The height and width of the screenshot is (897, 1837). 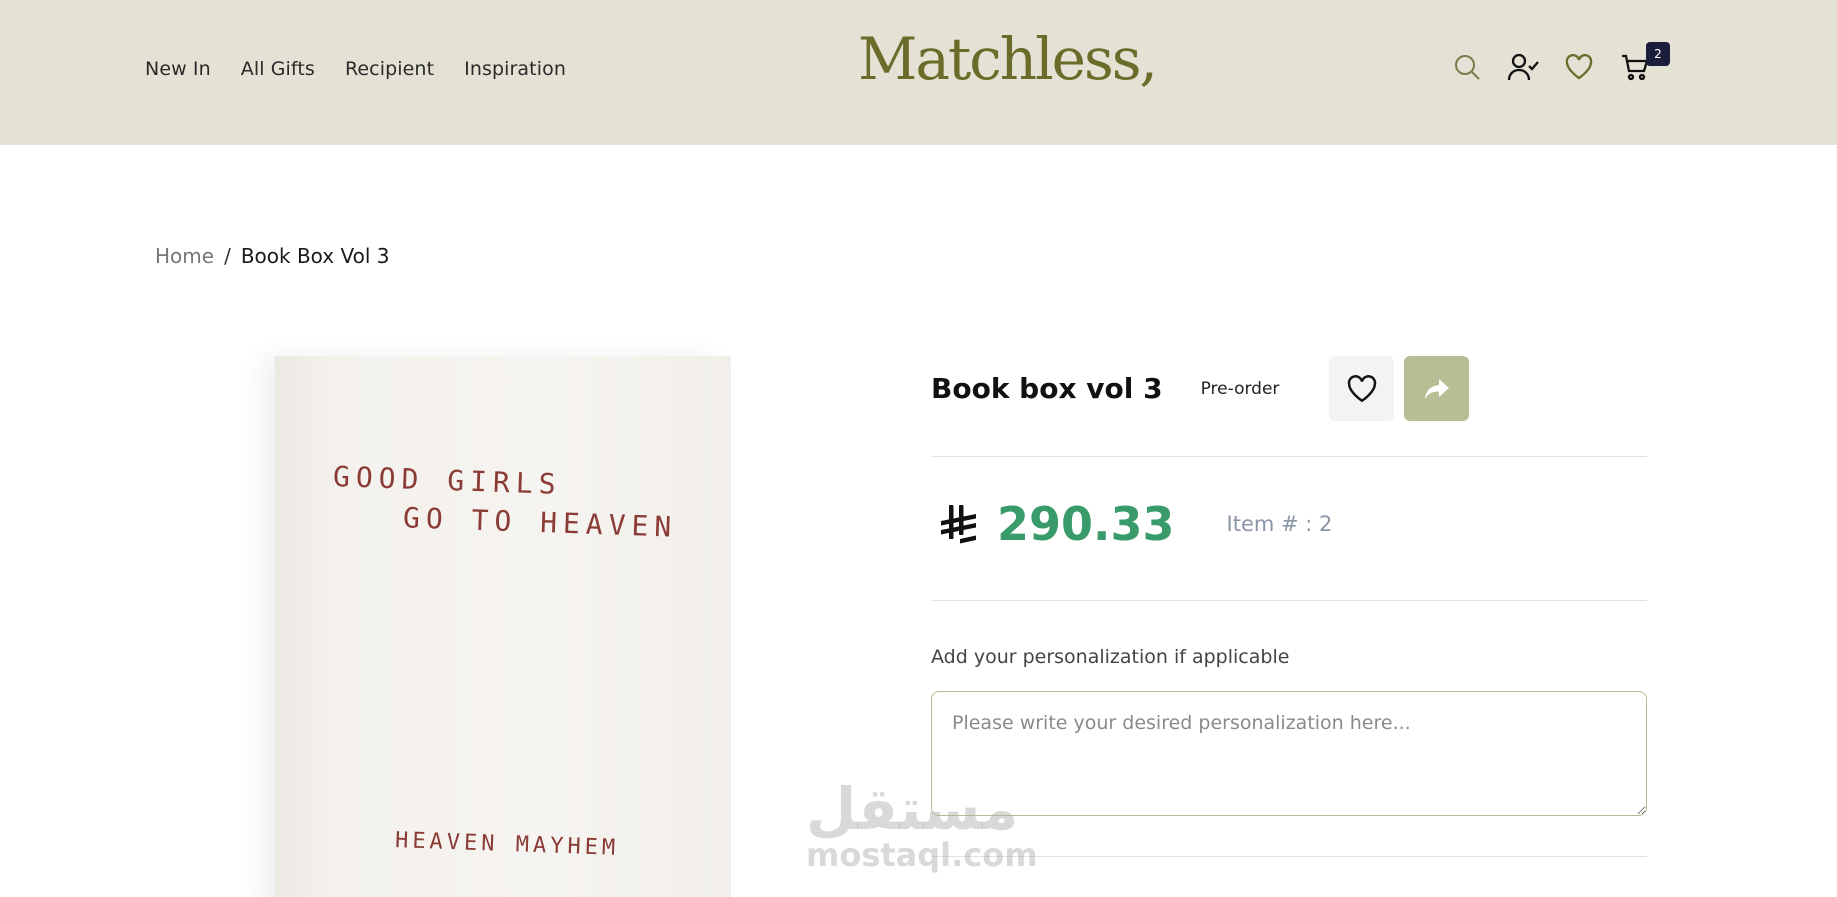 What do you see at coordinates (1047, 388) in the screenshot?
I see `product-title: Book box vol 3` at bounding box center [1047, 388].